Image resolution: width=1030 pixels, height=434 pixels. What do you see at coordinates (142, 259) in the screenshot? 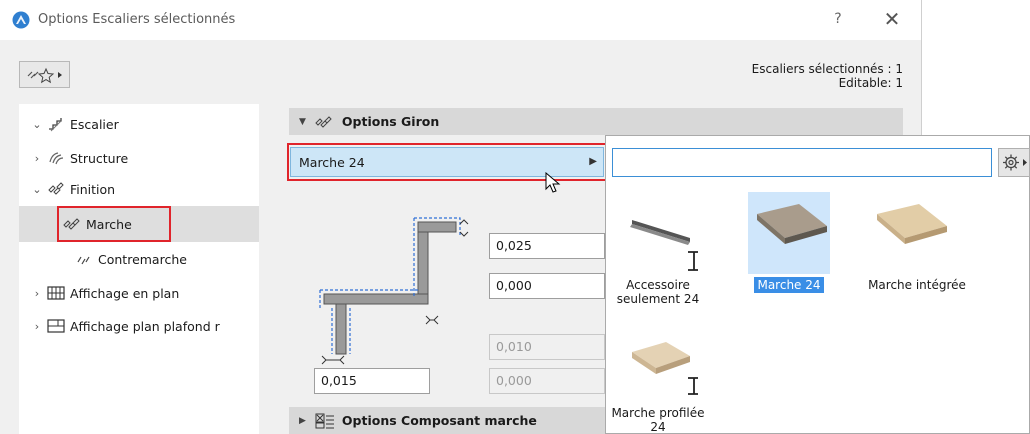
I see `tree-item-label: Contremarche` at bounding box center [142, 259].